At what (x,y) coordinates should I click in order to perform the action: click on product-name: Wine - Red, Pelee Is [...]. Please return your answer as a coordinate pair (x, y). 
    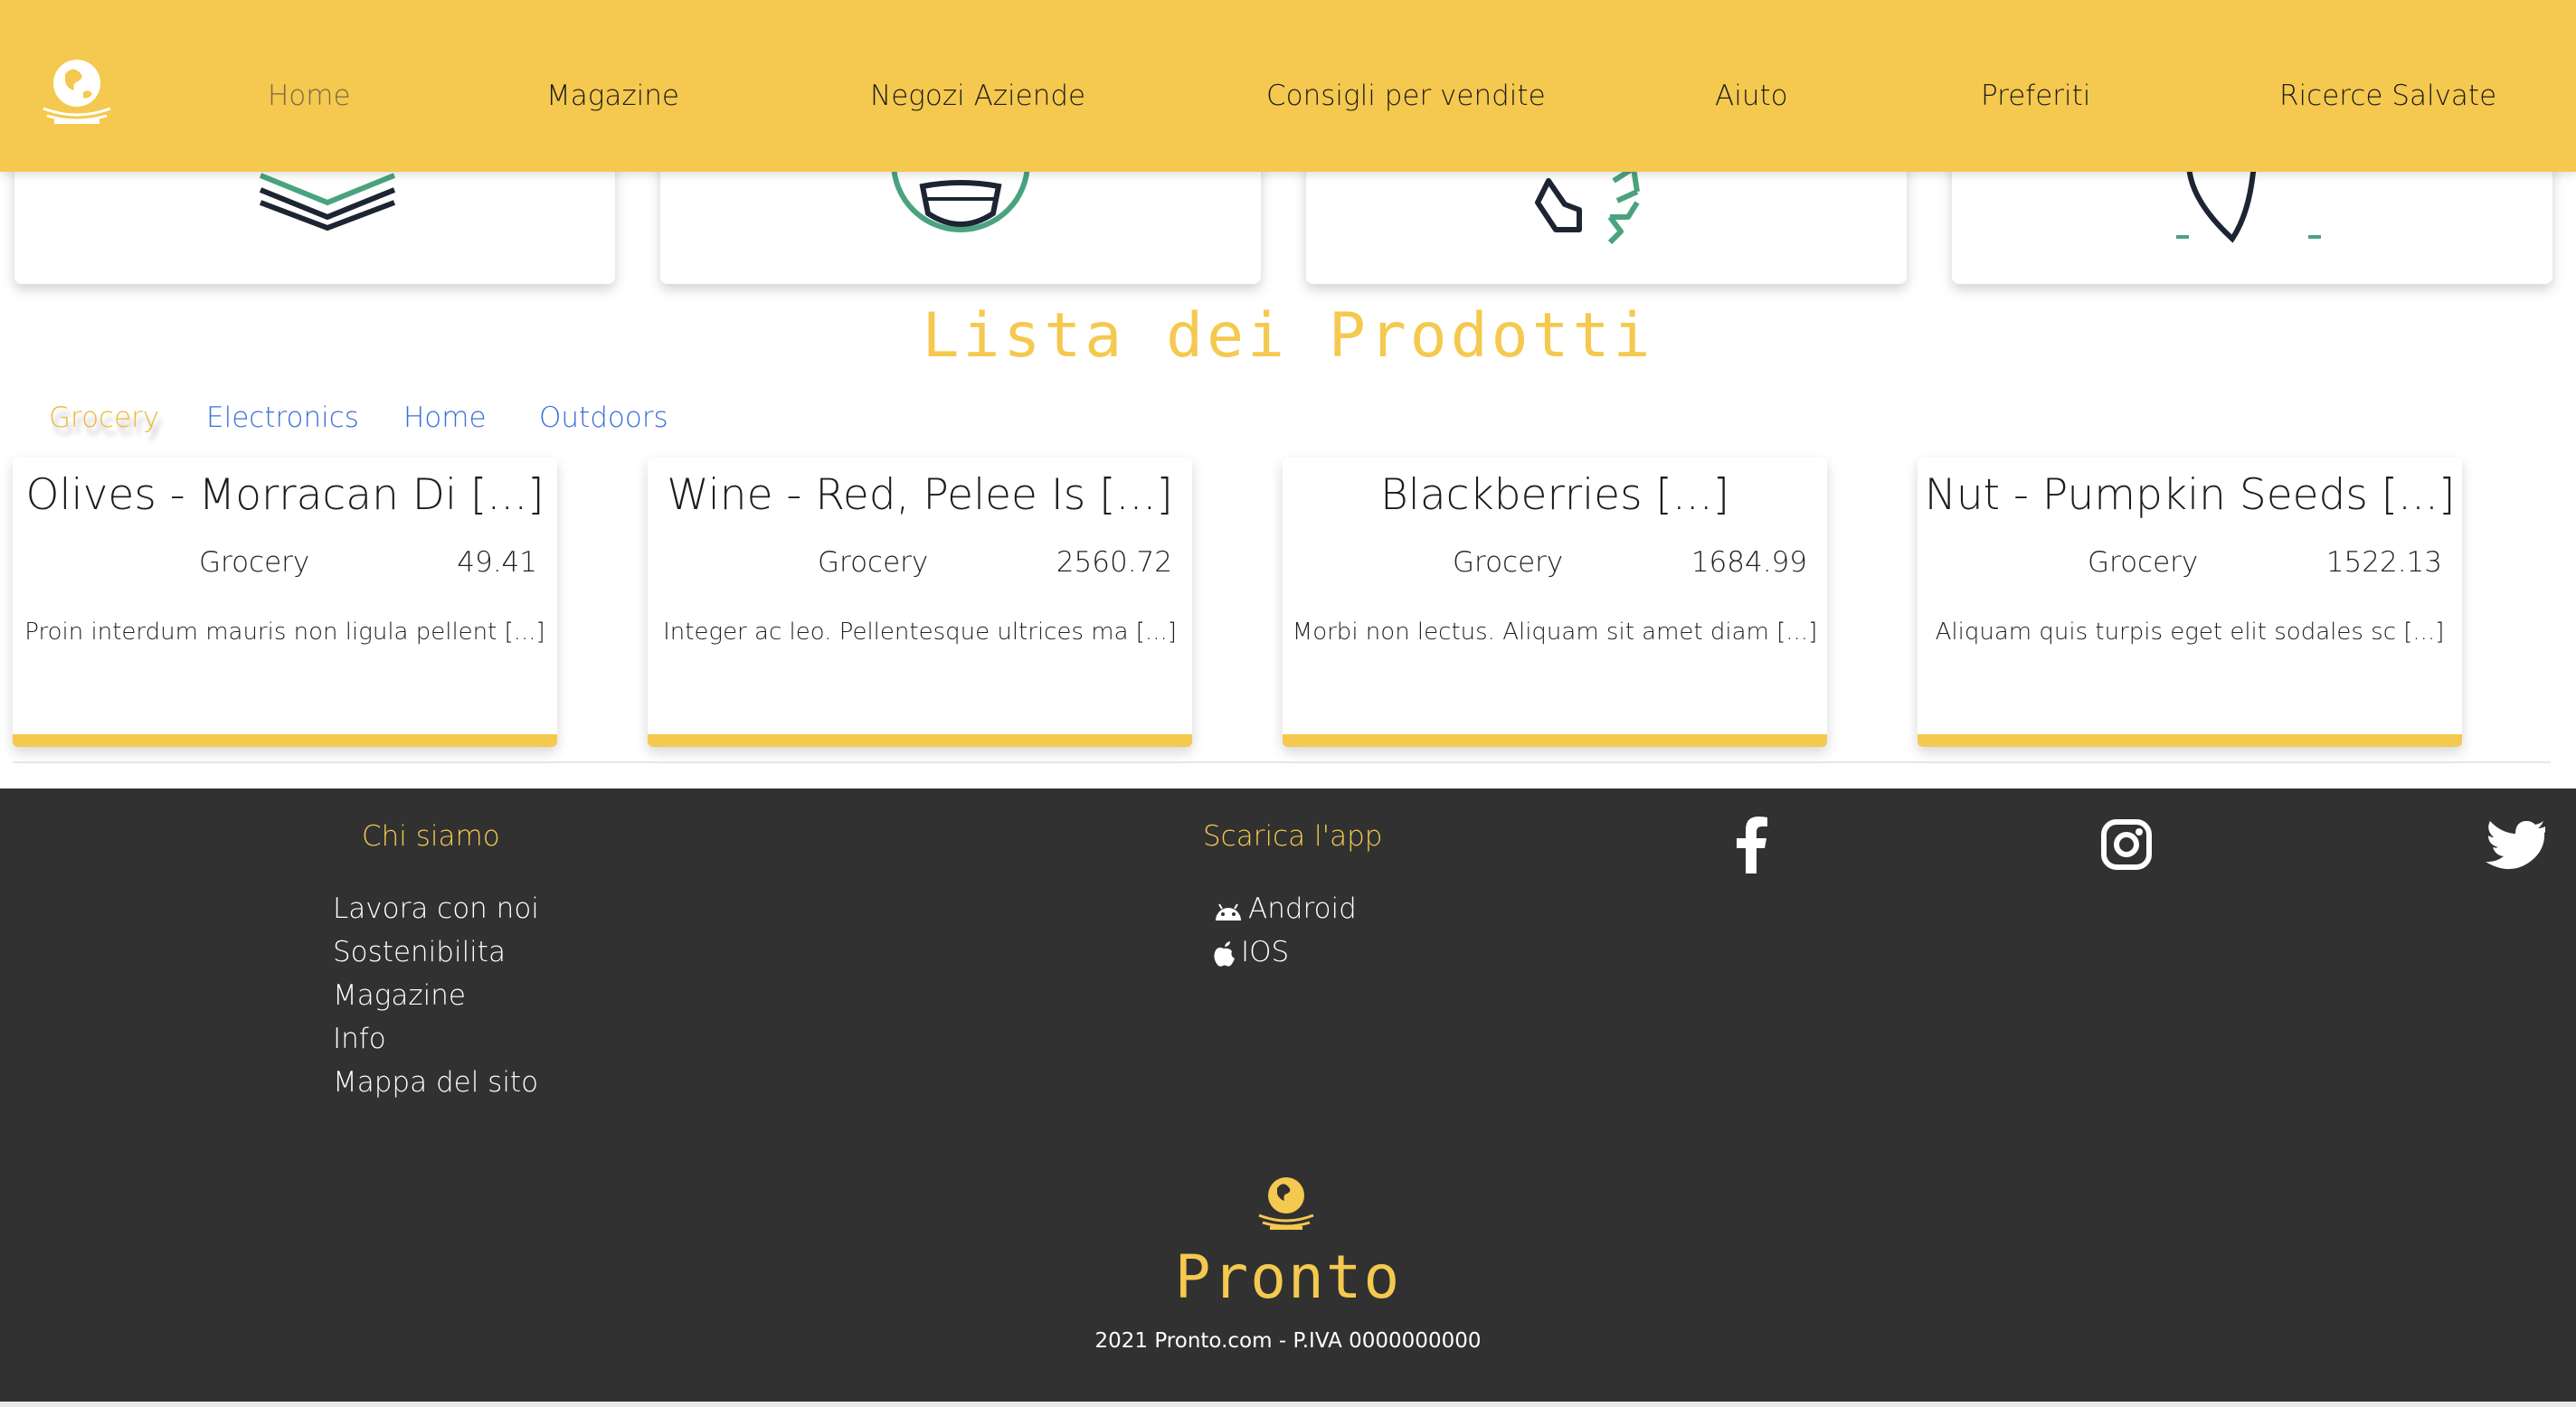
    Looking at the image, I should click on (920, 495).